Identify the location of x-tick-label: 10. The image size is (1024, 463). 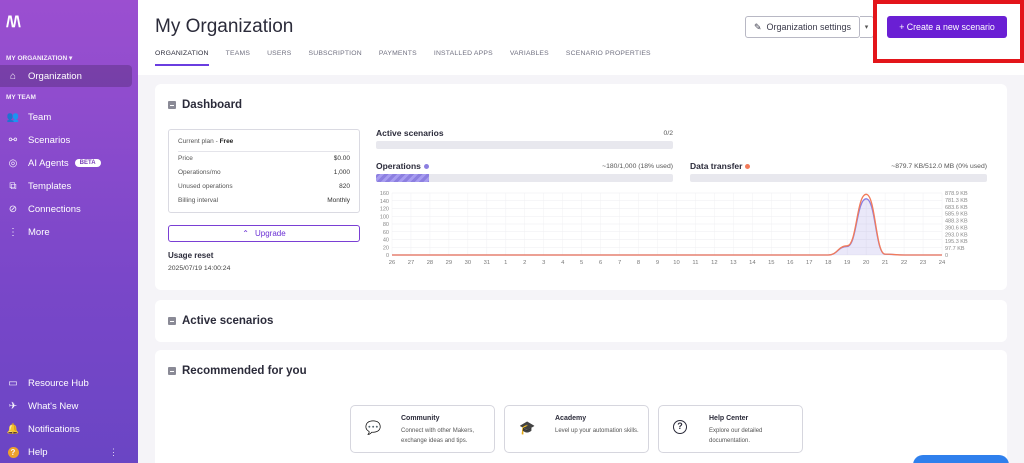
(676, 263).